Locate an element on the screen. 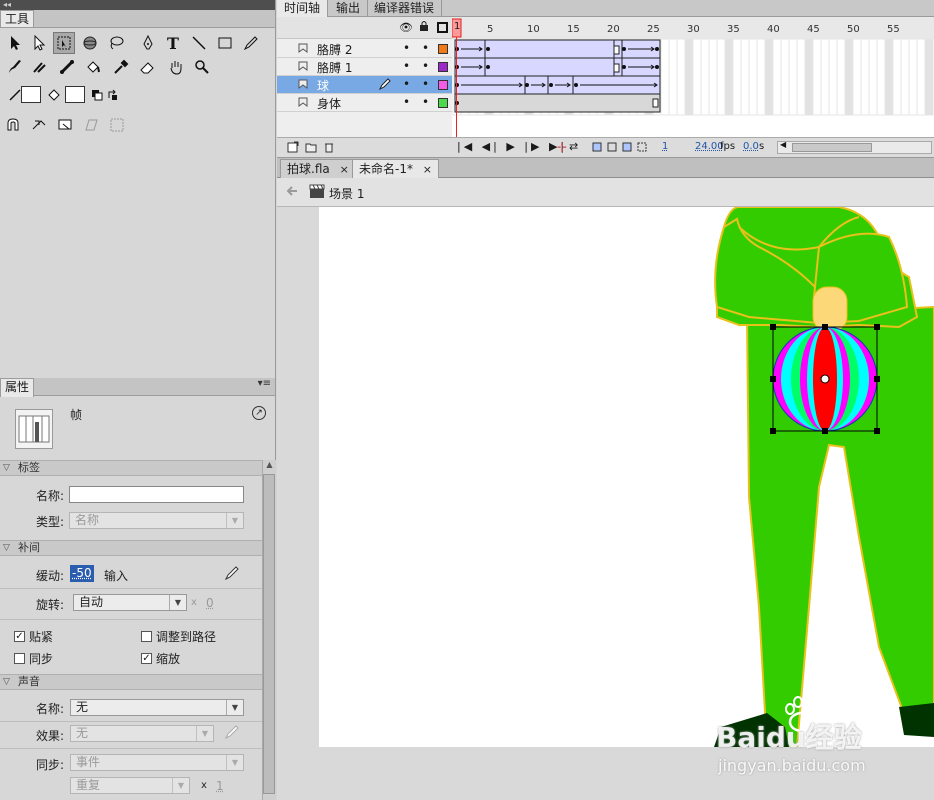 This screenshot has height=800, width=934. current-frame: 1 is located at coordinates (665, 146).